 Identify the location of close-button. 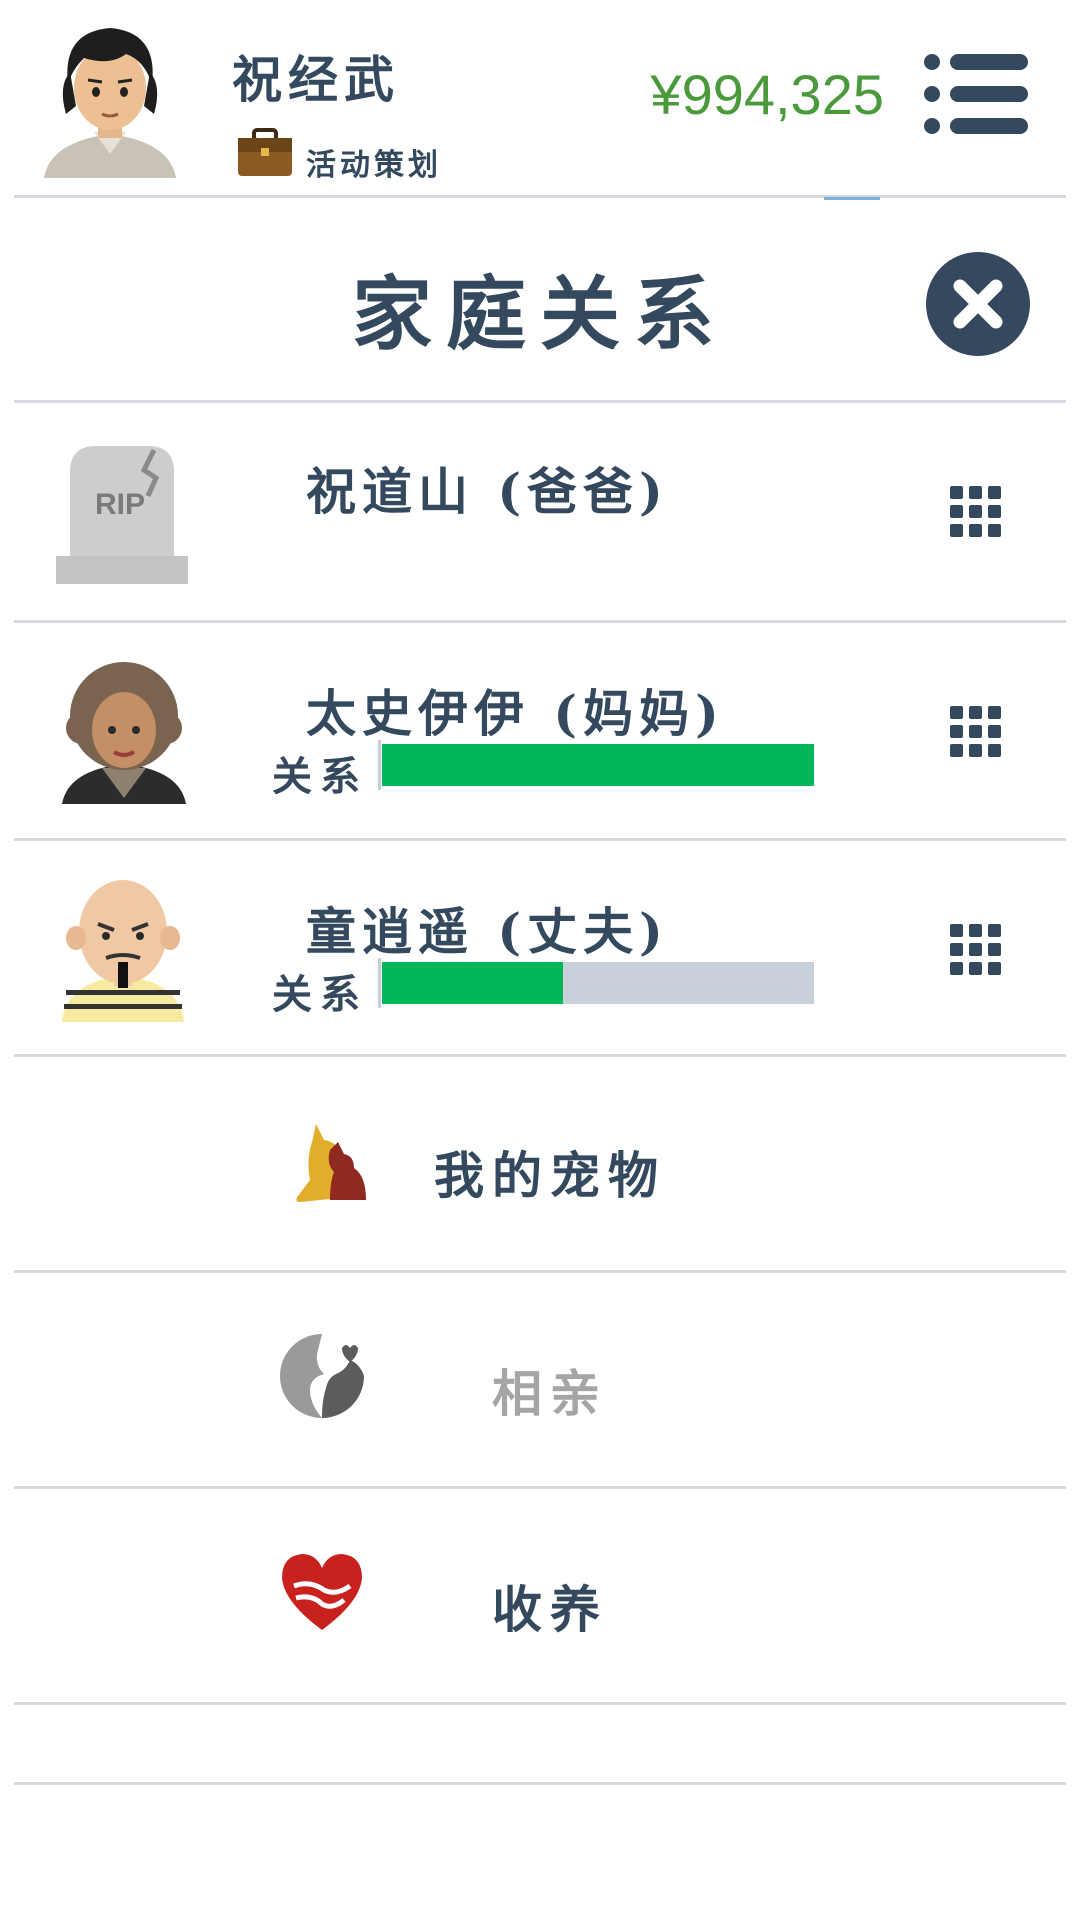
(978, 304).